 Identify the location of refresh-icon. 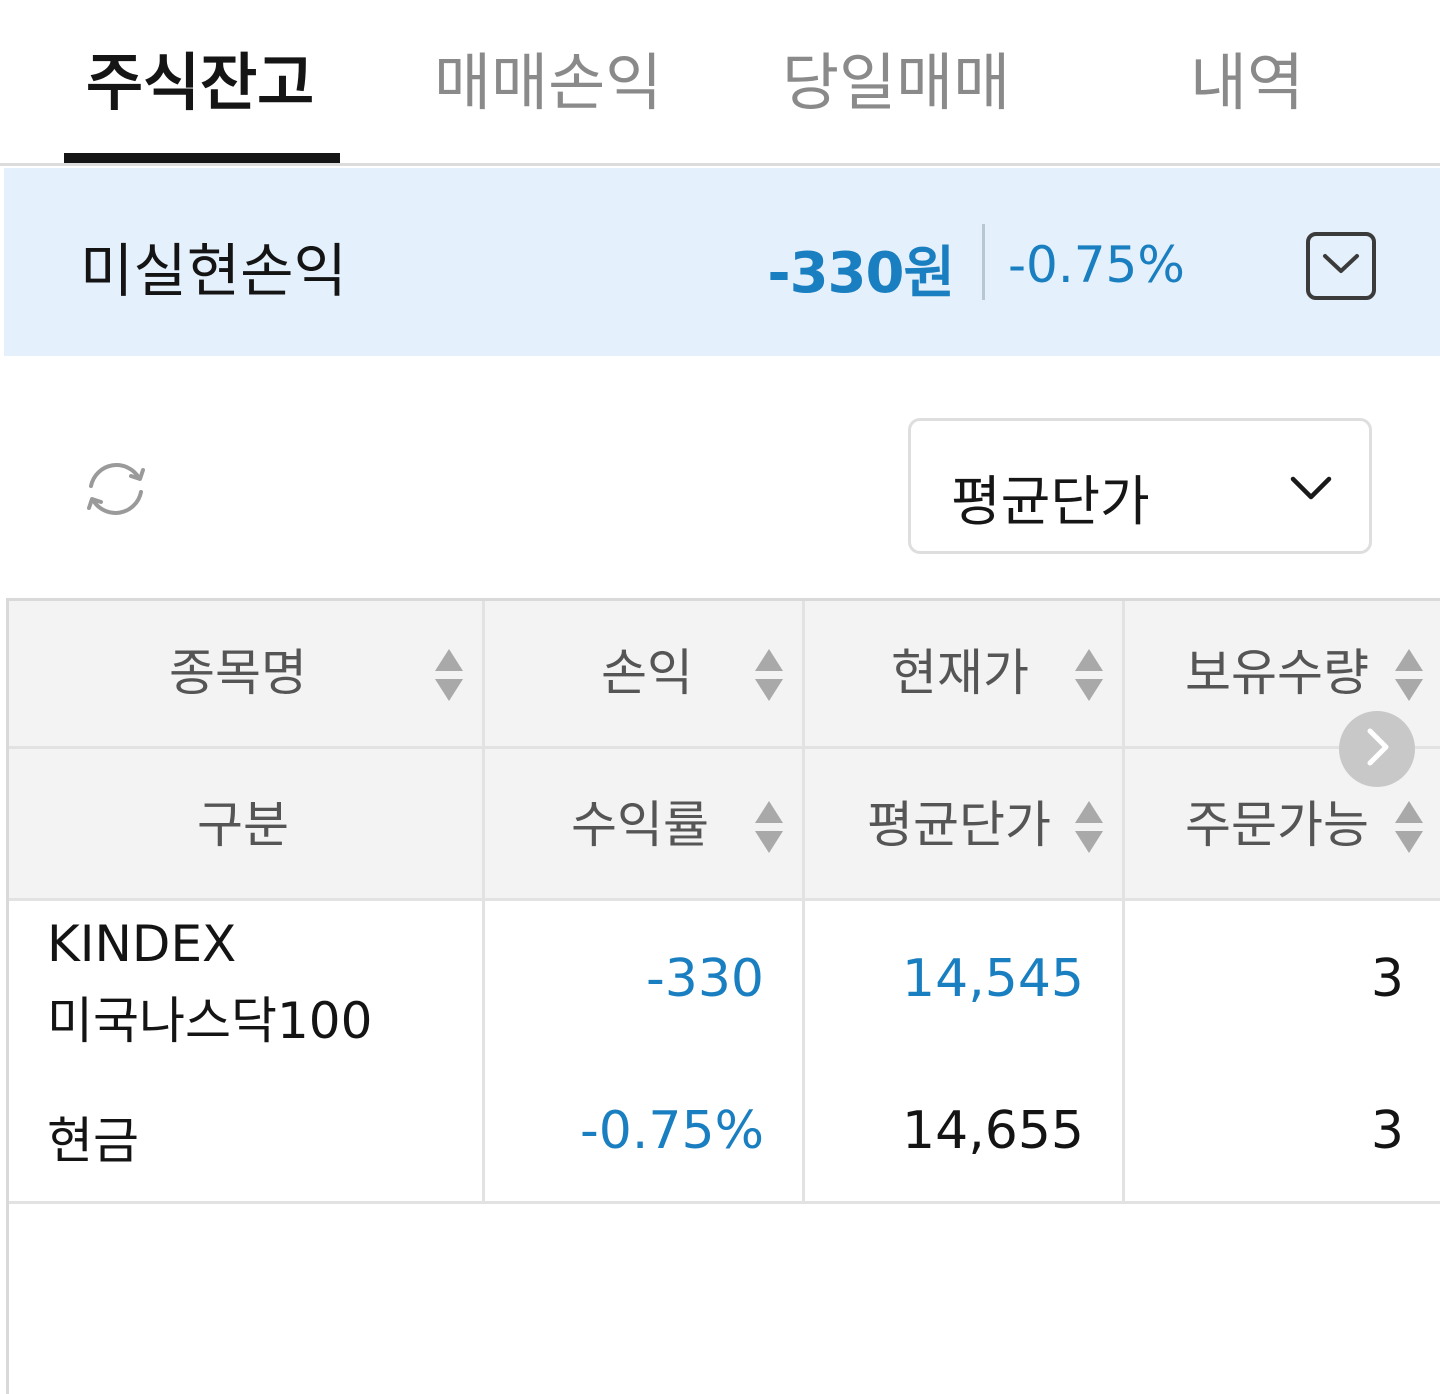
(116, 491).